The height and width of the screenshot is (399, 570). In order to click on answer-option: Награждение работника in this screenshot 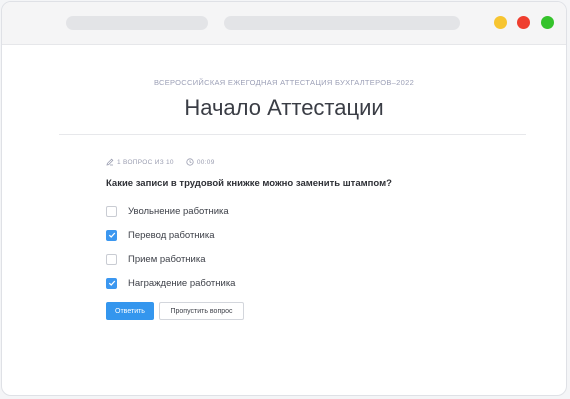, I will do `click(170, 283)`.